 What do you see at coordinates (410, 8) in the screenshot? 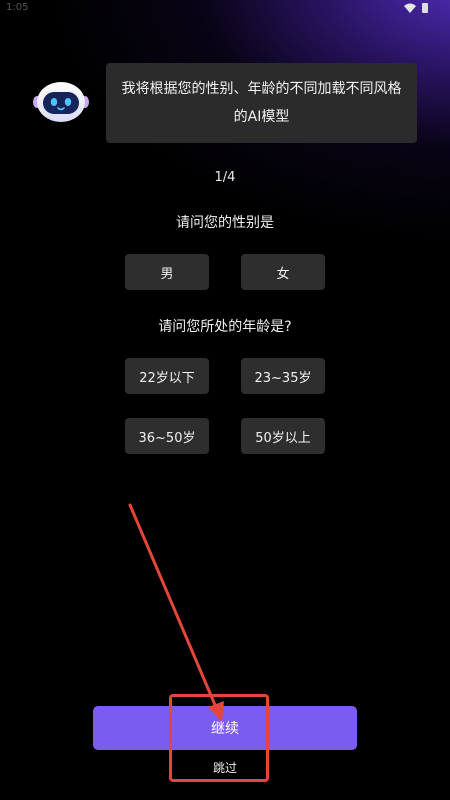
I see `wifi-icon` at bounding box center [410, 8].